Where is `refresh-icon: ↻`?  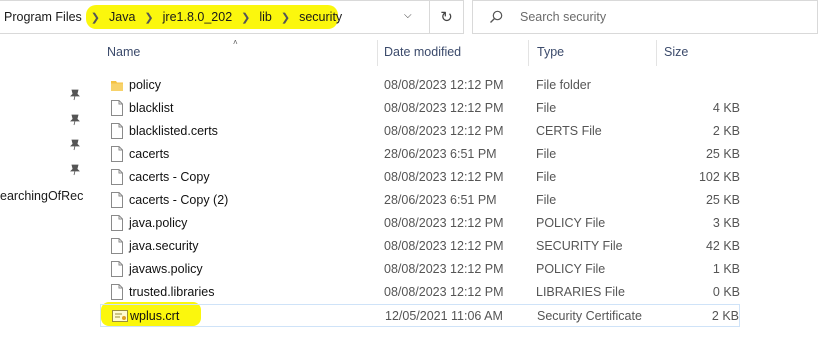
refresh-icon: ↻ is located at coordinates (446, 17).